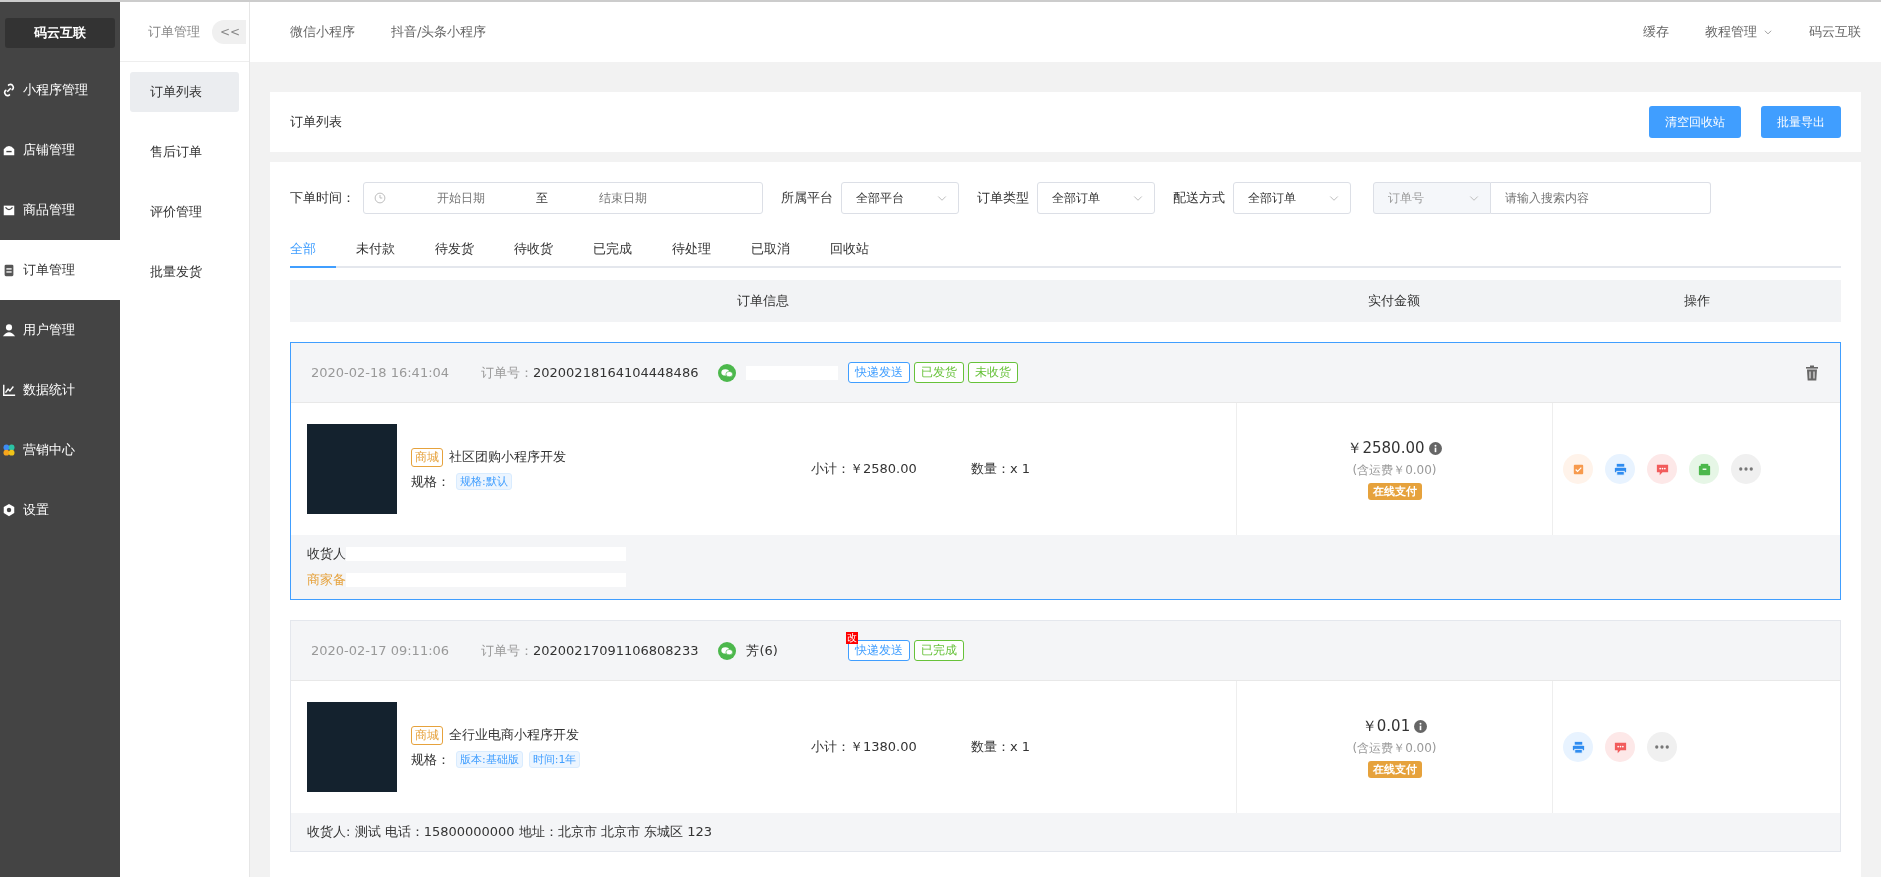 Image resolution: width=1881 pixels, height=877 pixels. I want to click on tab: 已完成, so click(612, 254).